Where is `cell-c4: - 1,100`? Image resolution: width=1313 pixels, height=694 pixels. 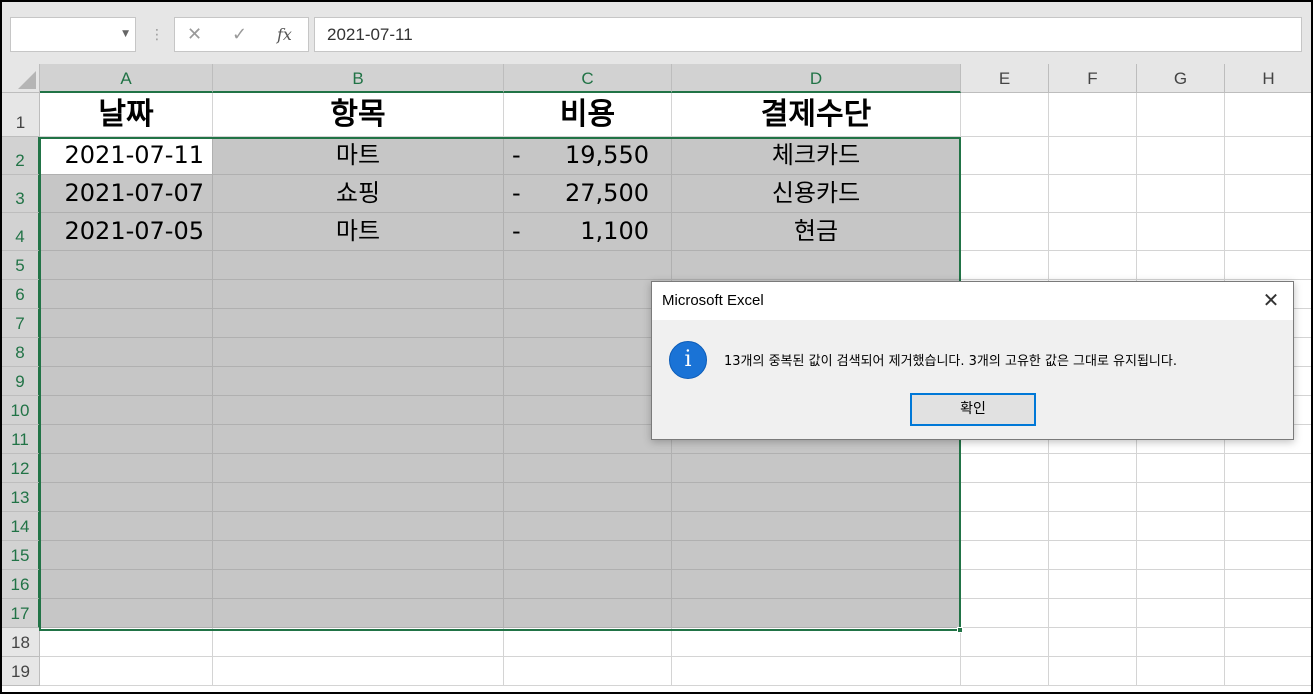 cell-c4: - 1,100 is located at coordinates (588, 232).